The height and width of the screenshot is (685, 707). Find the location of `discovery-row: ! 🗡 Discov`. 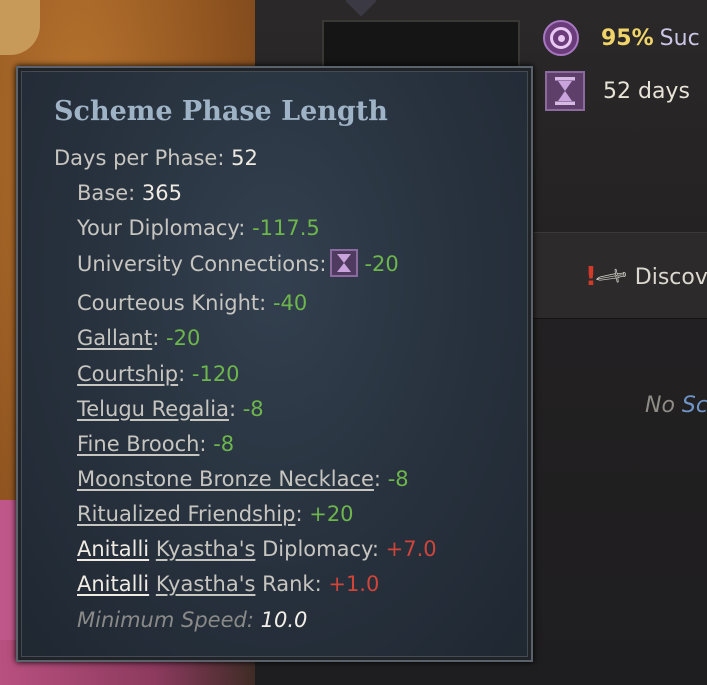

discovery-row: ! 🗡 Discov is located at coordinates (646, 277).